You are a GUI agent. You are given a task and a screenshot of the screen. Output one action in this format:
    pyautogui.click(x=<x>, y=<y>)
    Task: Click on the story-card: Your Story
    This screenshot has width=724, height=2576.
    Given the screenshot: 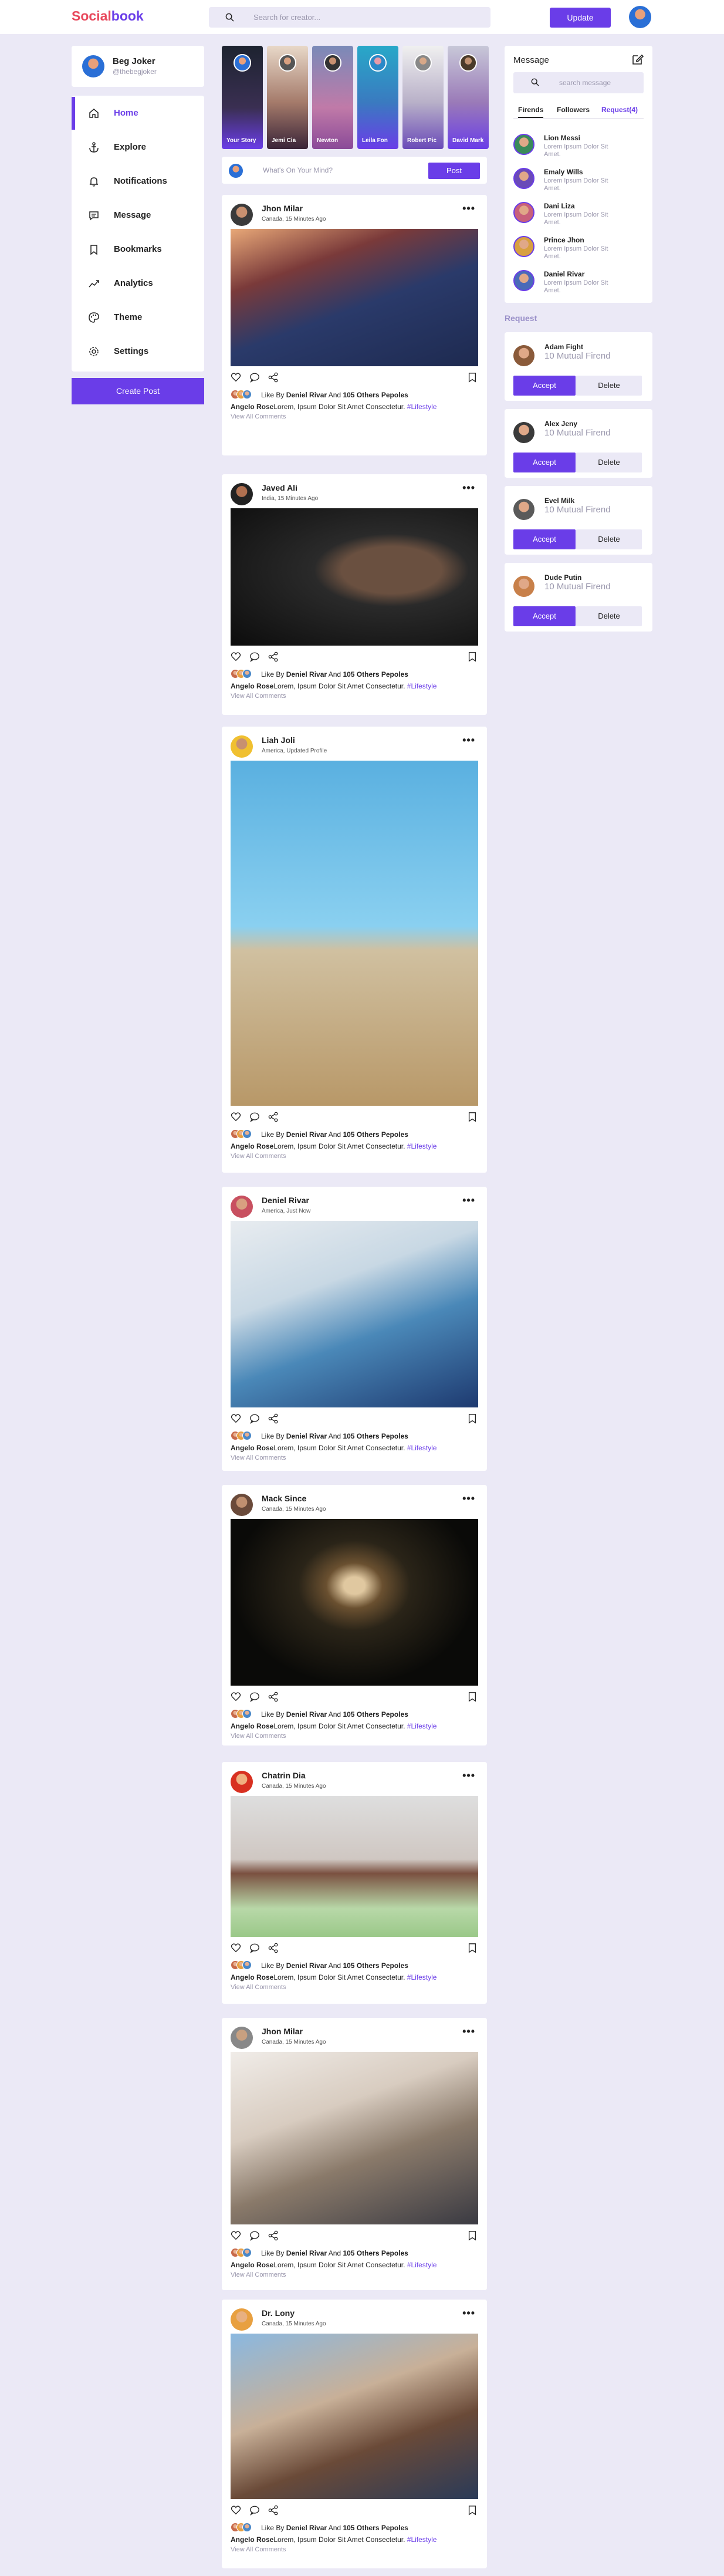 What is the action you would take?
    pyautogui.click(x=242, y=97)
    